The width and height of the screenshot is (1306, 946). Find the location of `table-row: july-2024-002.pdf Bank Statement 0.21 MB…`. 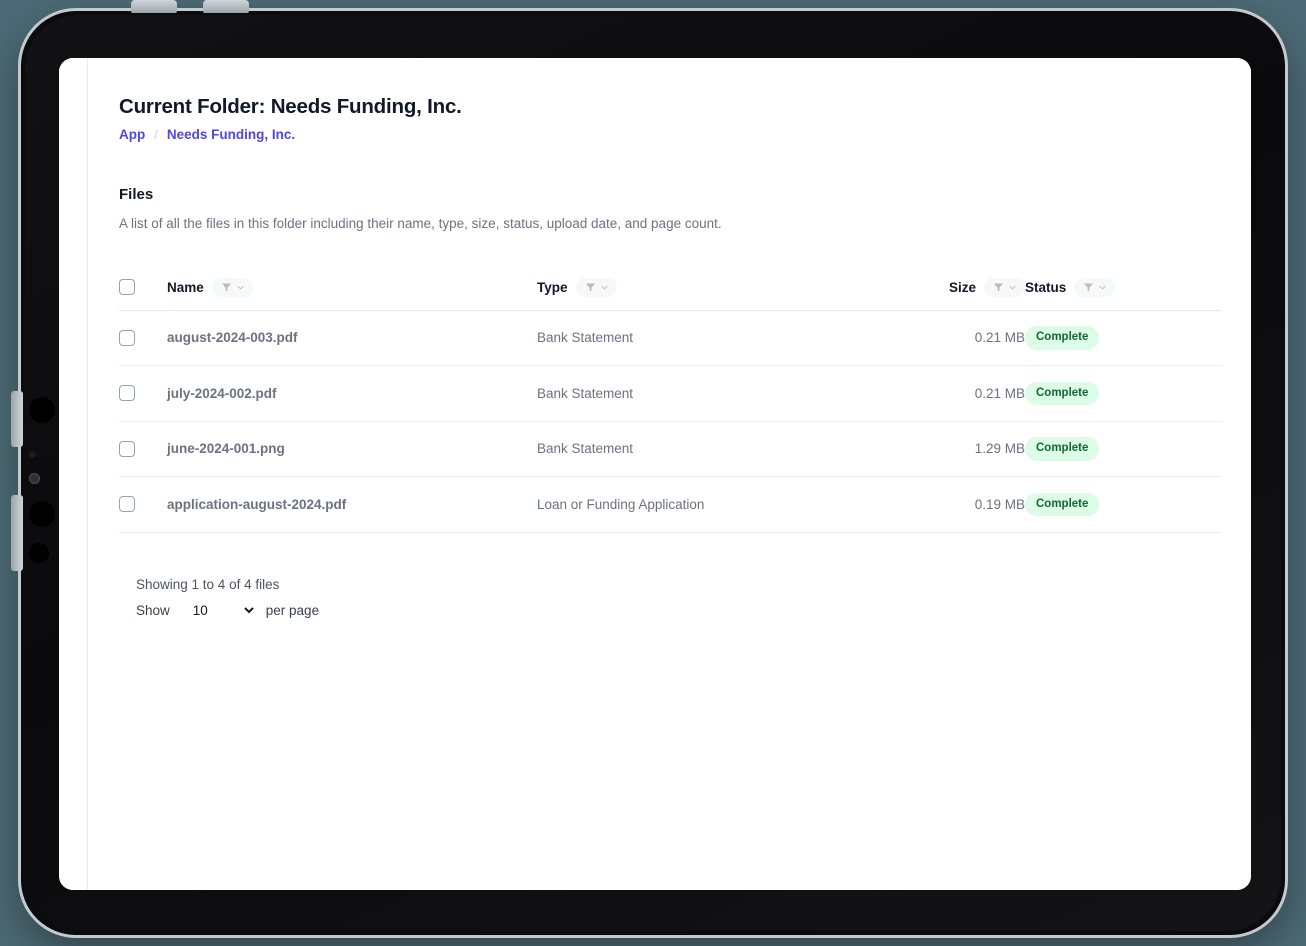

table-row: july-2024-002.pdf Bank Statement 0.21 MB… is located at coordinates (670, 393).